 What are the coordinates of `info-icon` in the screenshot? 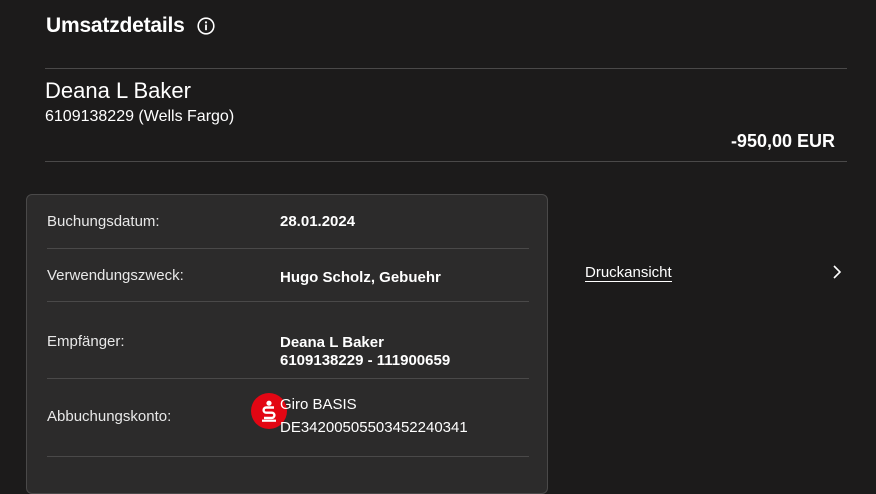 It's located at (206, 26).